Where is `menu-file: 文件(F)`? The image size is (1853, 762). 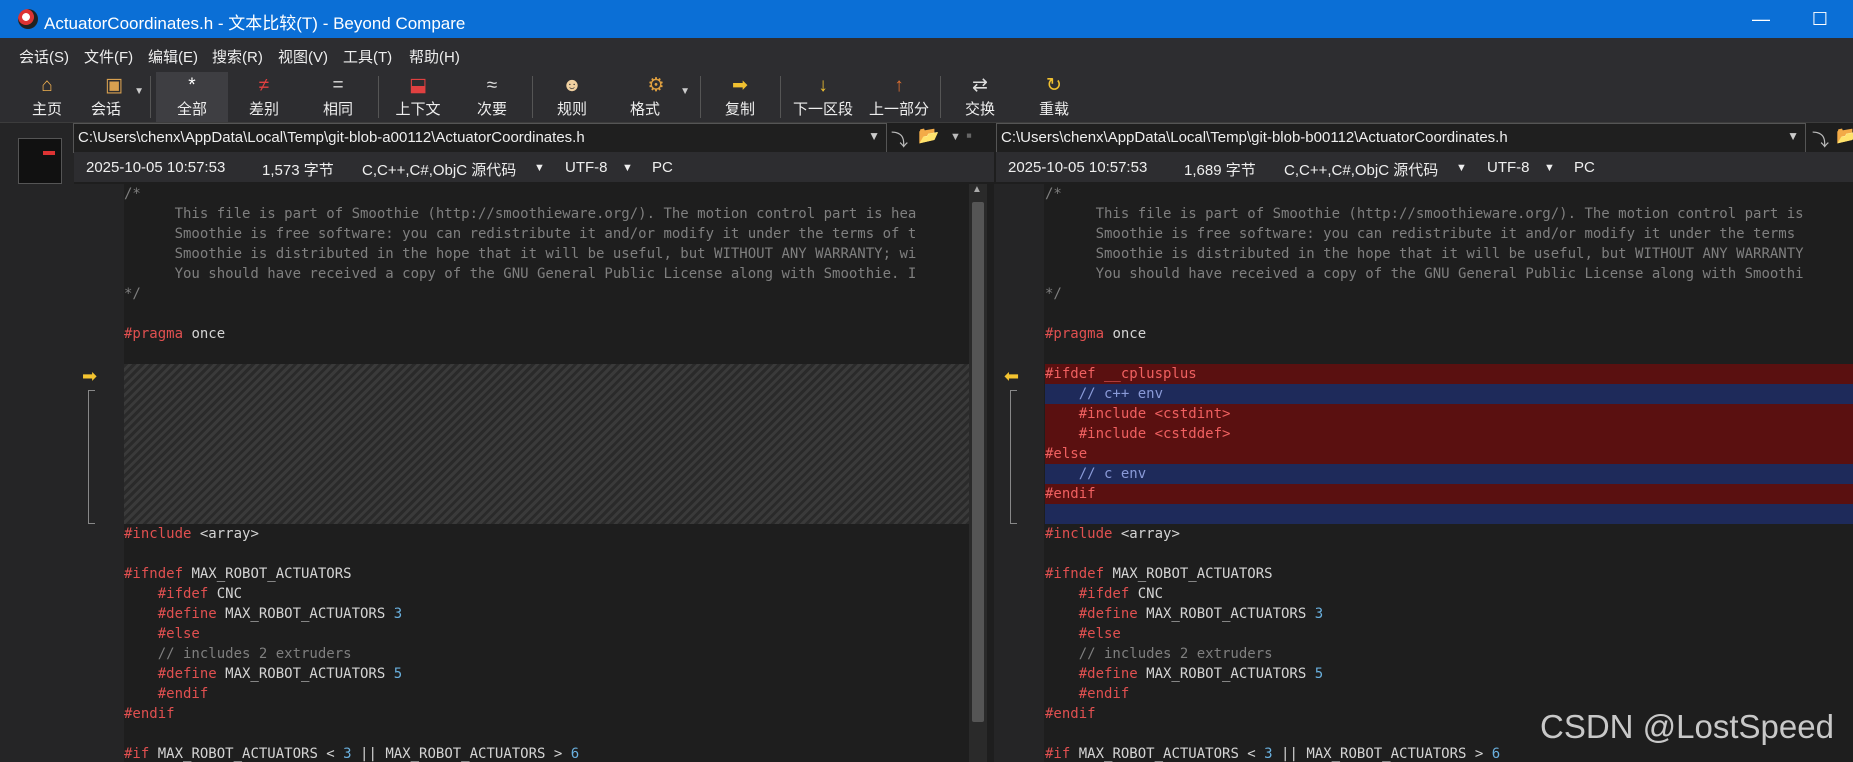
menu-file: 文件(F) is located at coordinates (108, 56).